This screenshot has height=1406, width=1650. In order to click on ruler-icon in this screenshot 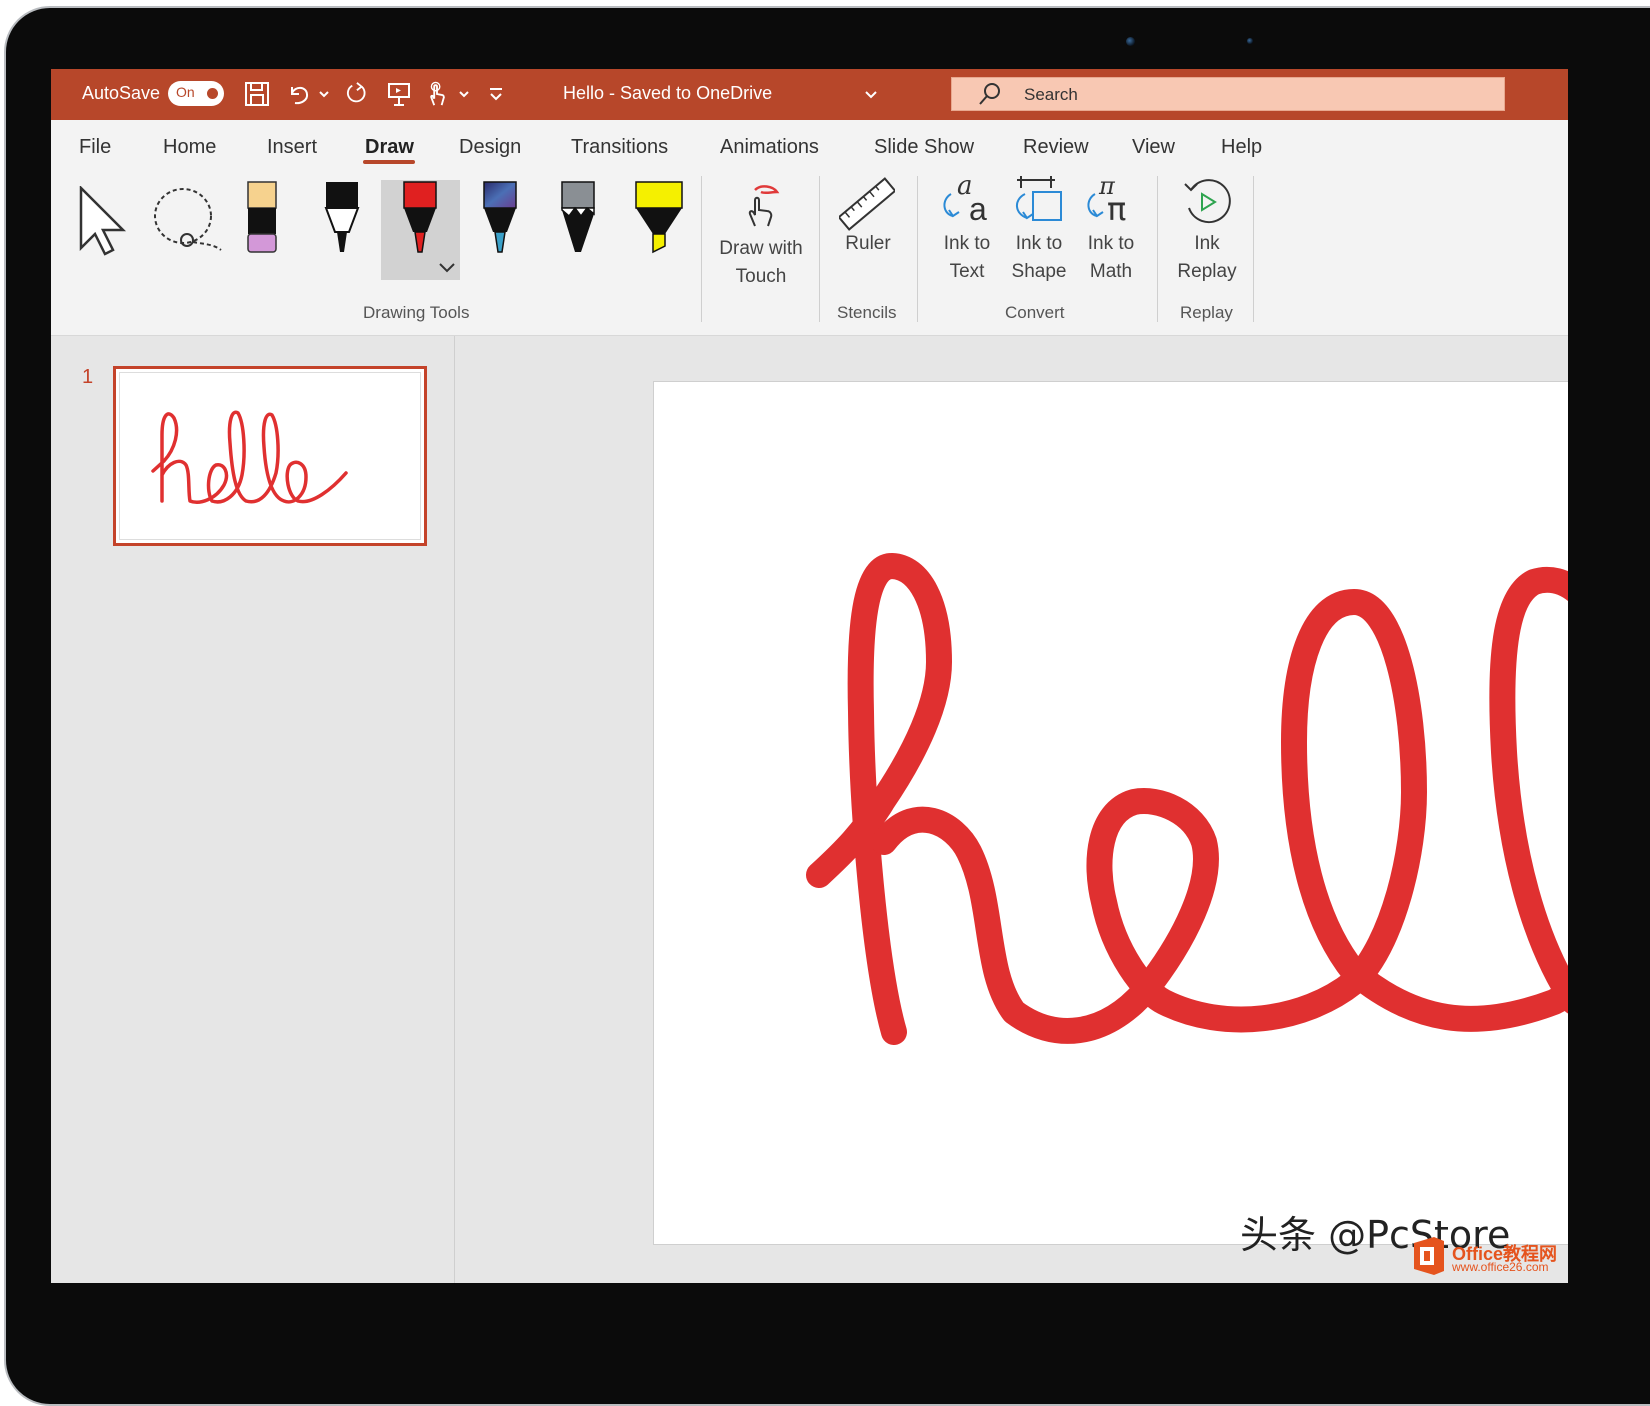, I will do `click(867, 204)`.